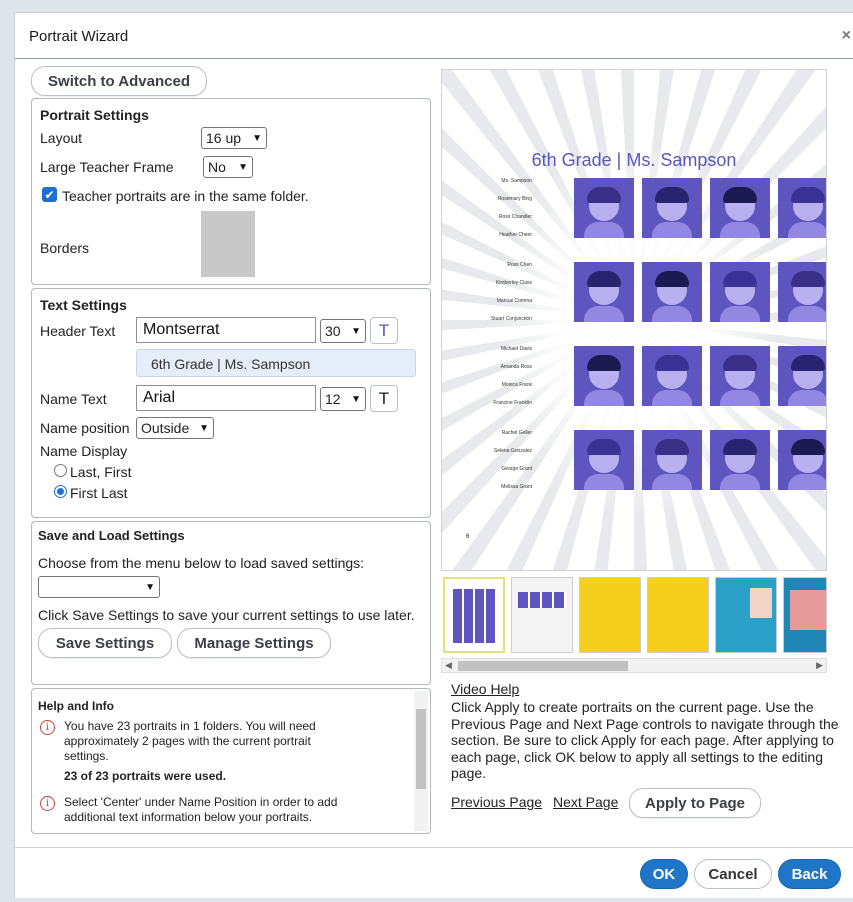 The width and height of the screenshot is (853, 902). I want to click on portrait-settings-heading: Portrait Settings, so click(94, 115).